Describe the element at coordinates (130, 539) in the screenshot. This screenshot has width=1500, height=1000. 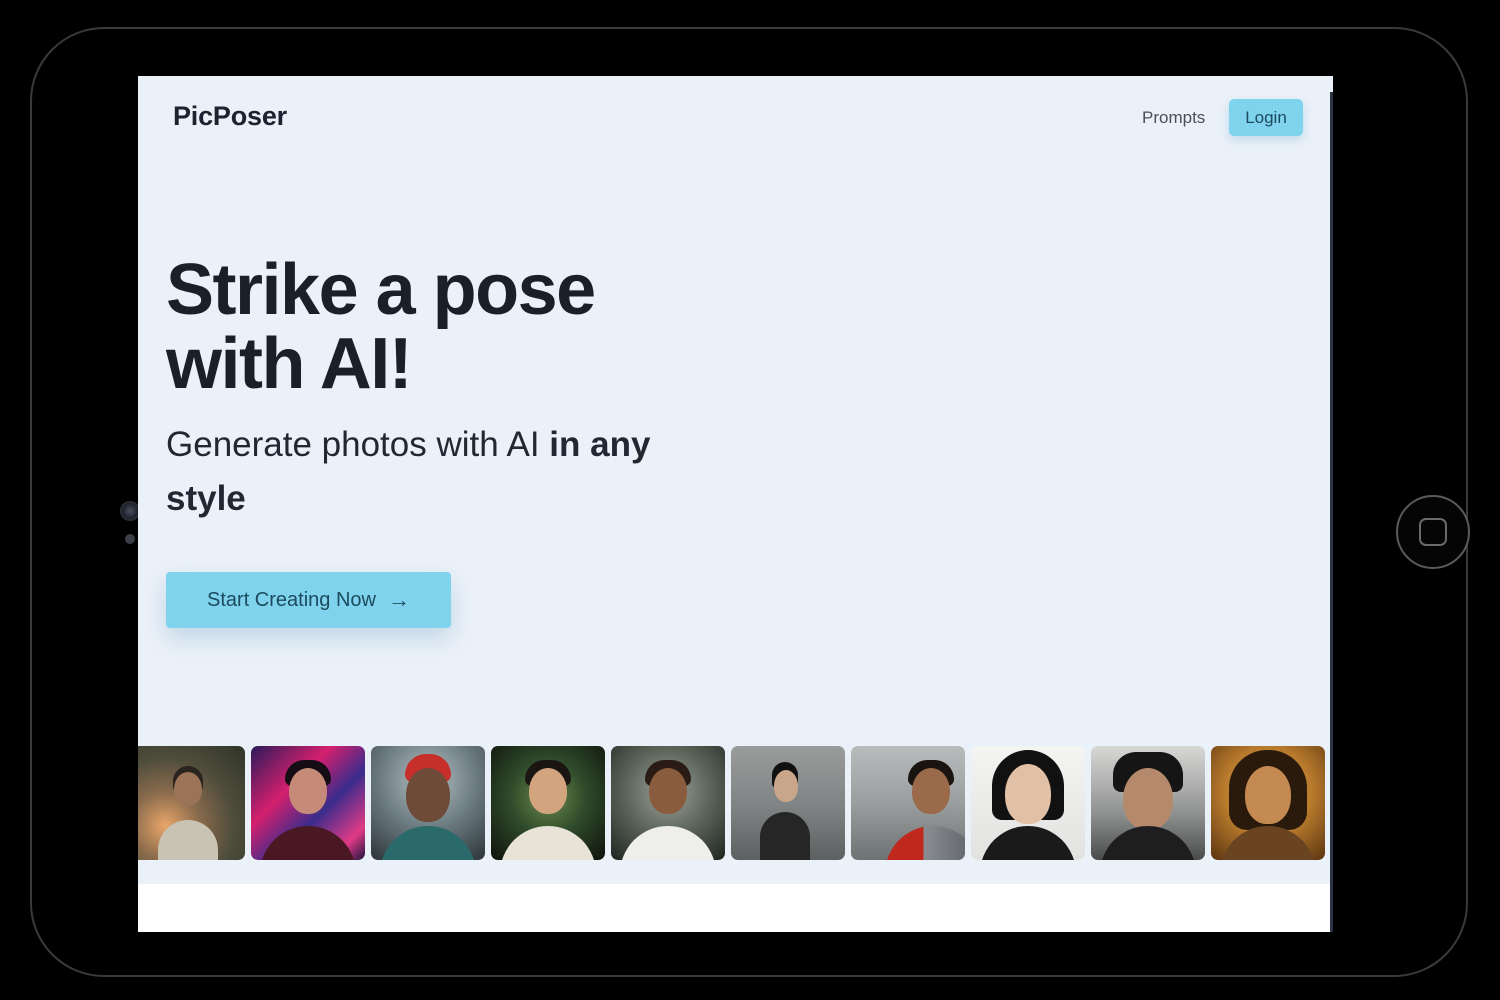
I see `proximity-sensor` at that location.